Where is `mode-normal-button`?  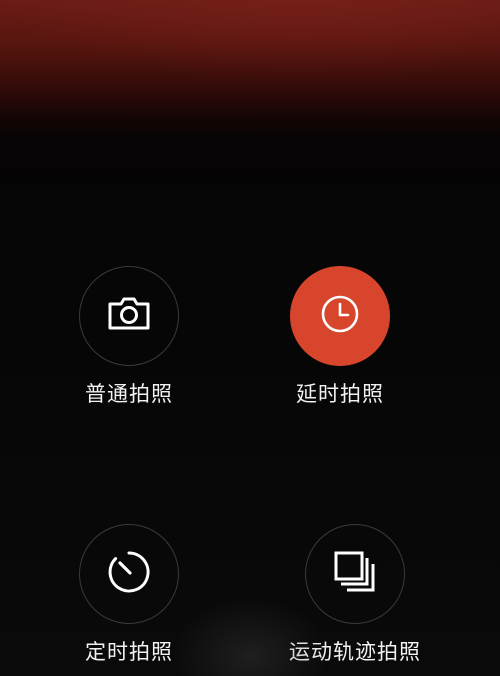 mode-normal-button is located at coordinates (129, 316).